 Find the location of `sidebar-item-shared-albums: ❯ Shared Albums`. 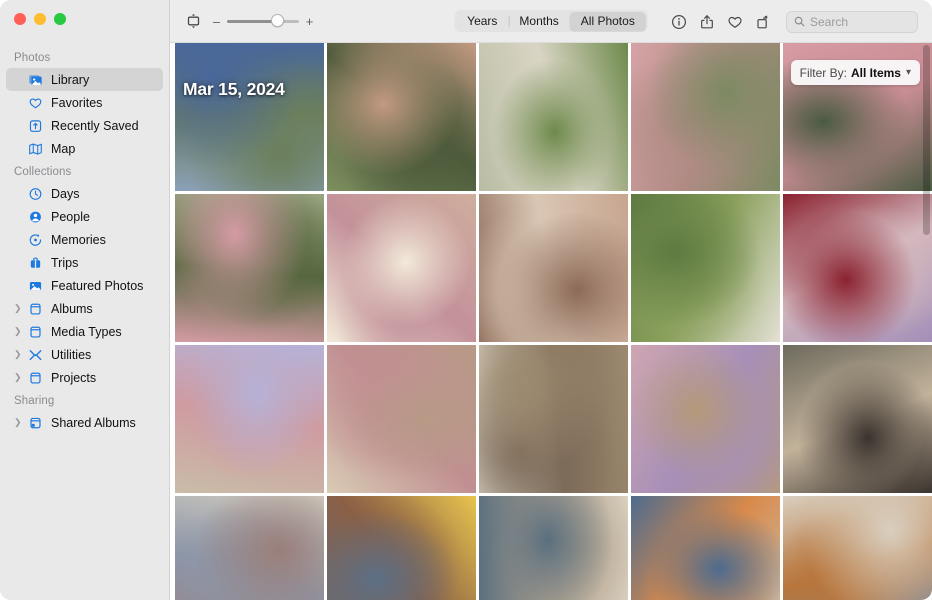

sidebar-item-shared-albums: ❯ Shared Albums is located at coordinates (84, 422).